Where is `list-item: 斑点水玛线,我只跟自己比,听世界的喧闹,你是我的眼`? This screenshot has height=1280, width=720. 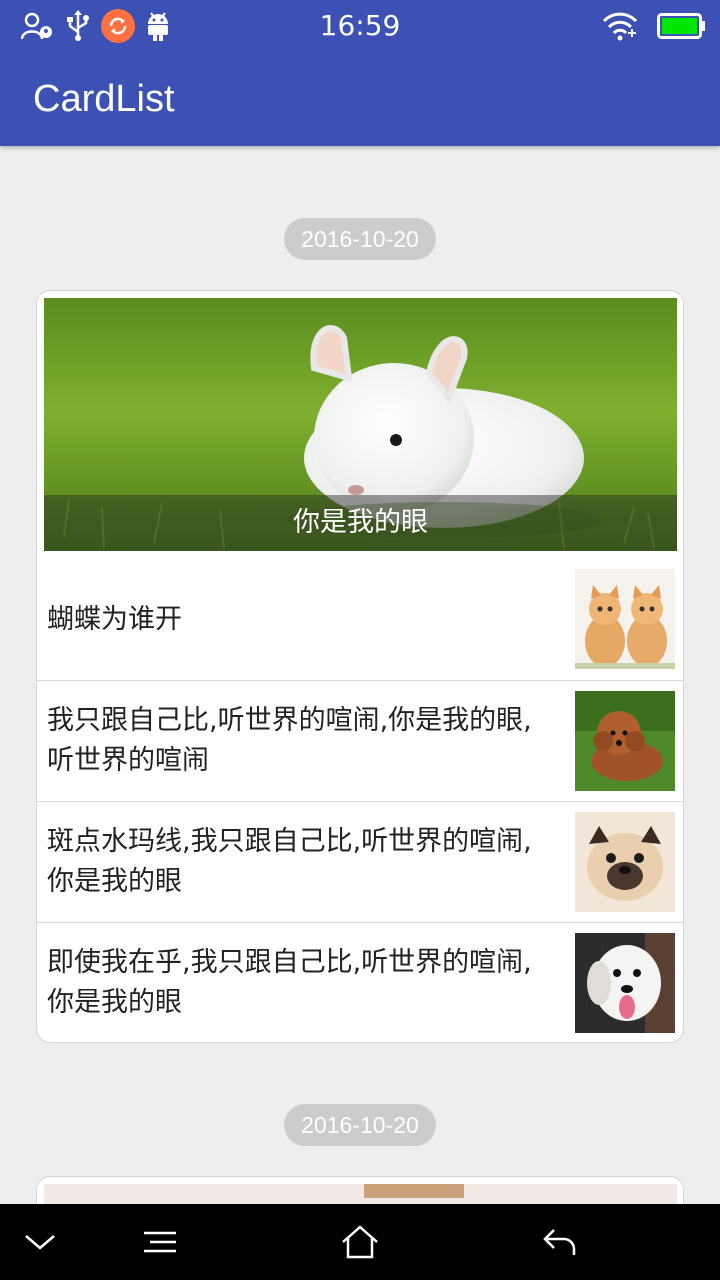
list-item: 斑点水玛线,我只跟自己比,听世界的喧闹,你是我的眼 is located at coordinates (360, 861).